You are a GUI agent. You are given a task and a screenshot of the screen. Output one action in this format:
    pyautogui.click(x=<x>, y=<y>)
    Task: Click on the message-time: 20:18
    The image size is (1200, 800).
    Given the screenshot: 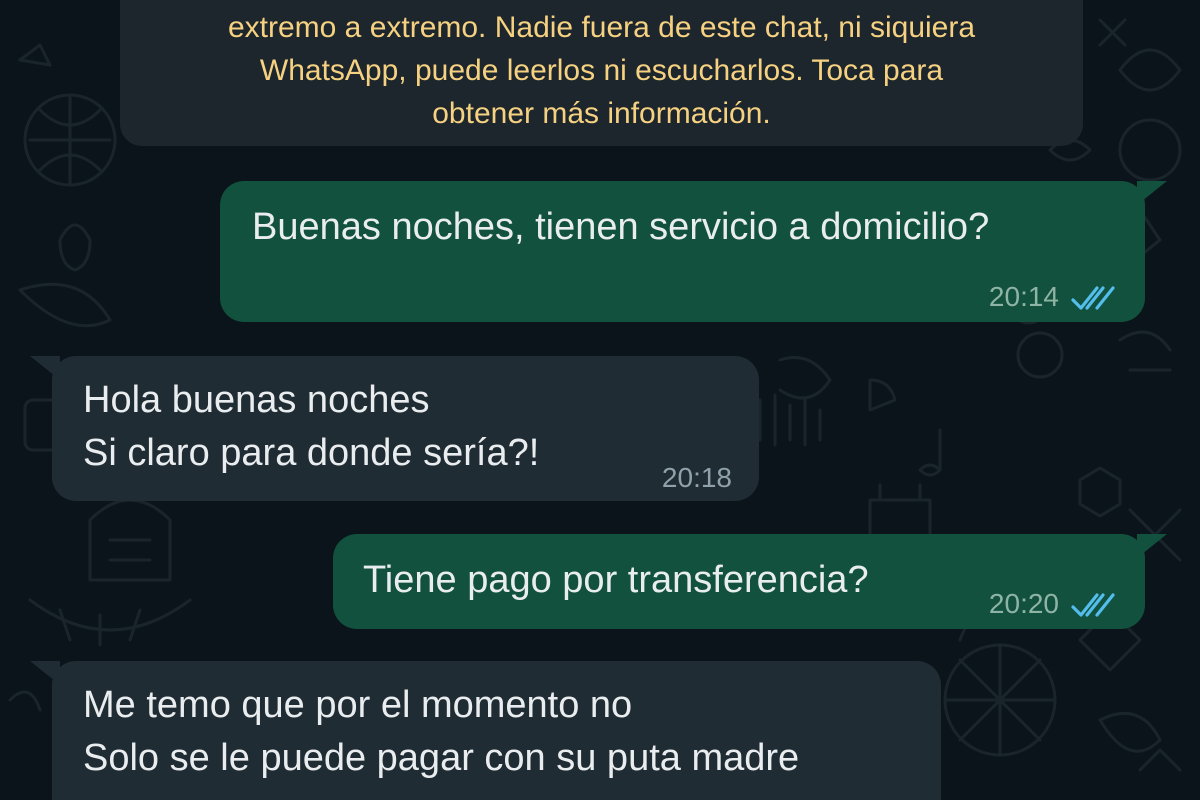 What is the action you would take?
    pyautogui.click(x=696, y=477)
    